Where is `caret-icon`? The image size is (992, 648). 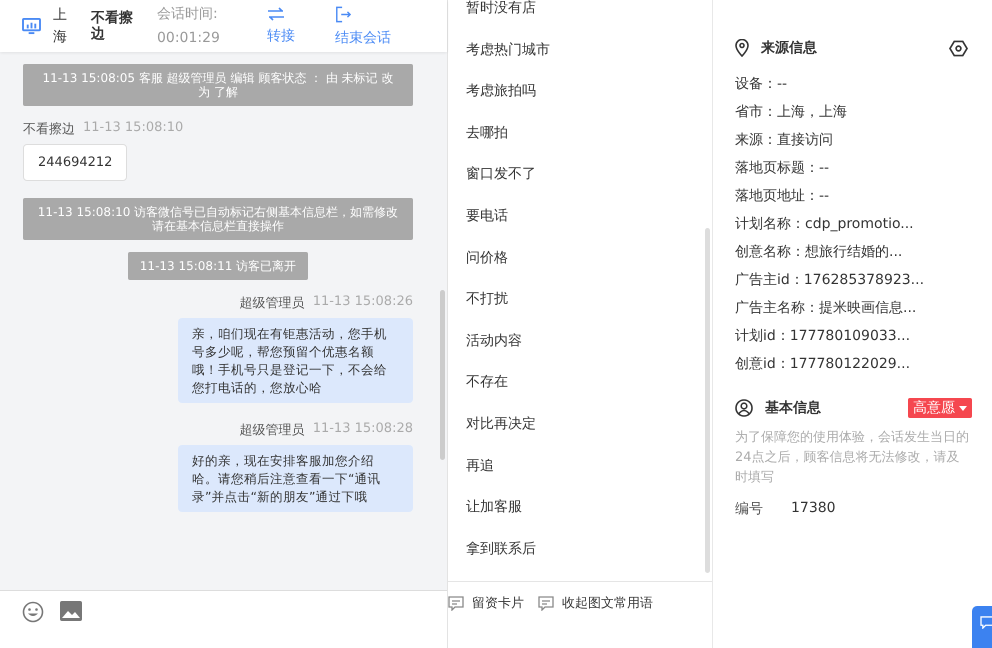
caret-icon is located at coordinates (963, 408).